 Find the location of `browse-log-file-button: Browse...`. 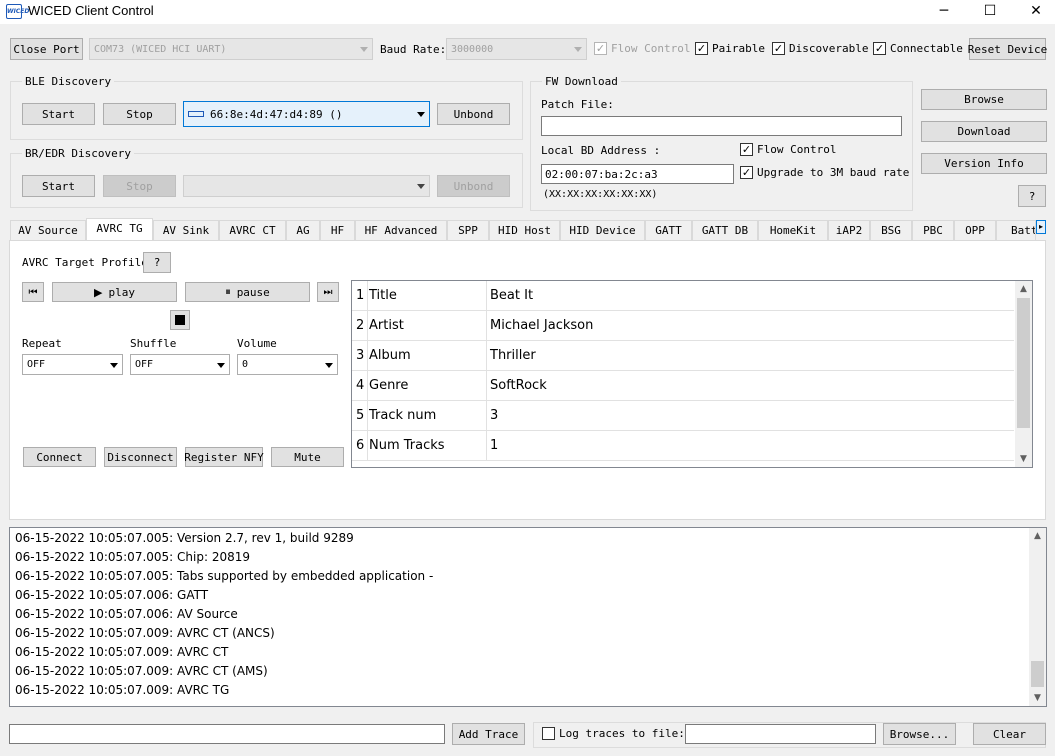

browse-log-file-button: Browse... is located at coordinates (919, 734).